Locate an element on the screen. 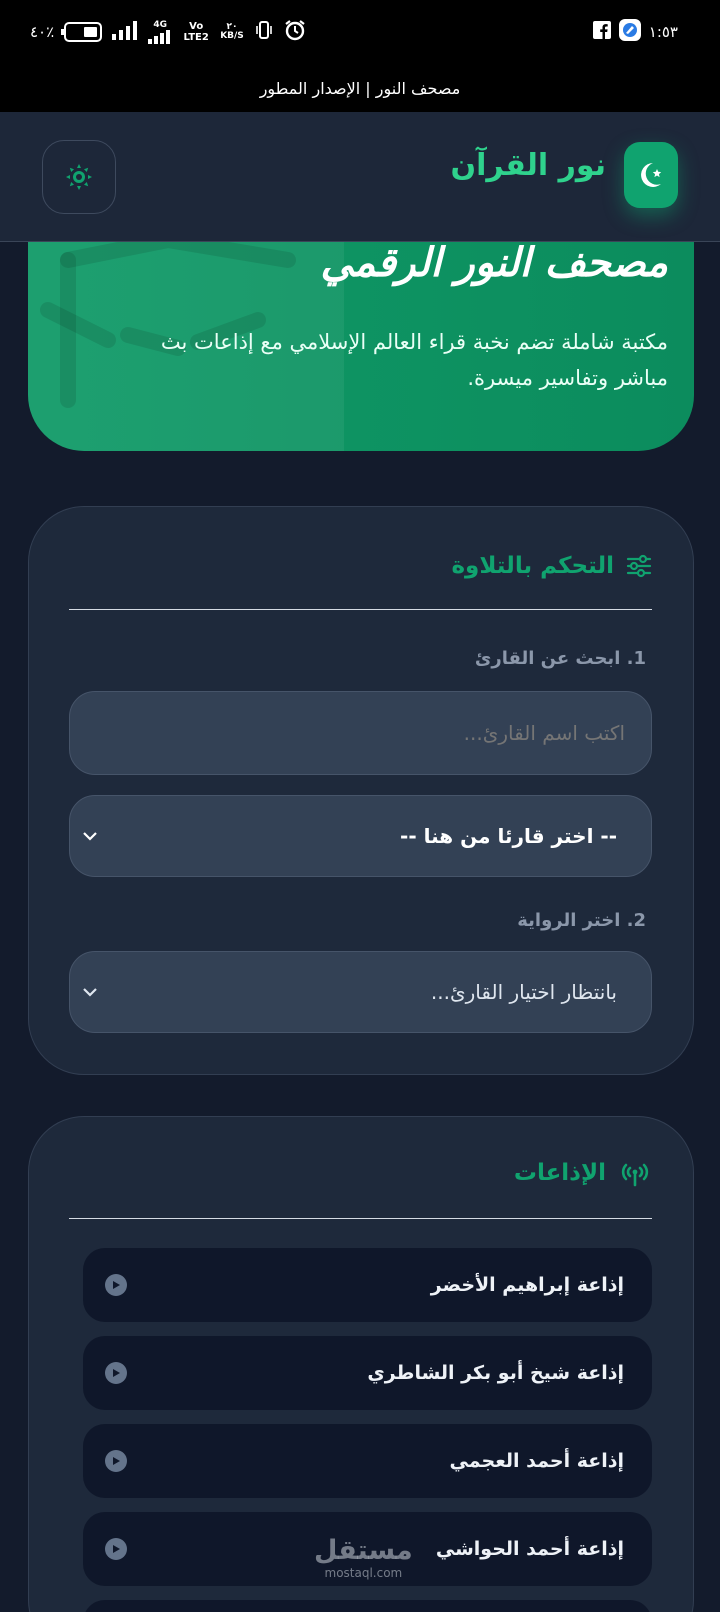 The height and width of the screenshot is (1612, 720). radio-item: إذاعة أحمد العجمي is located at coordinates (367, 1461).